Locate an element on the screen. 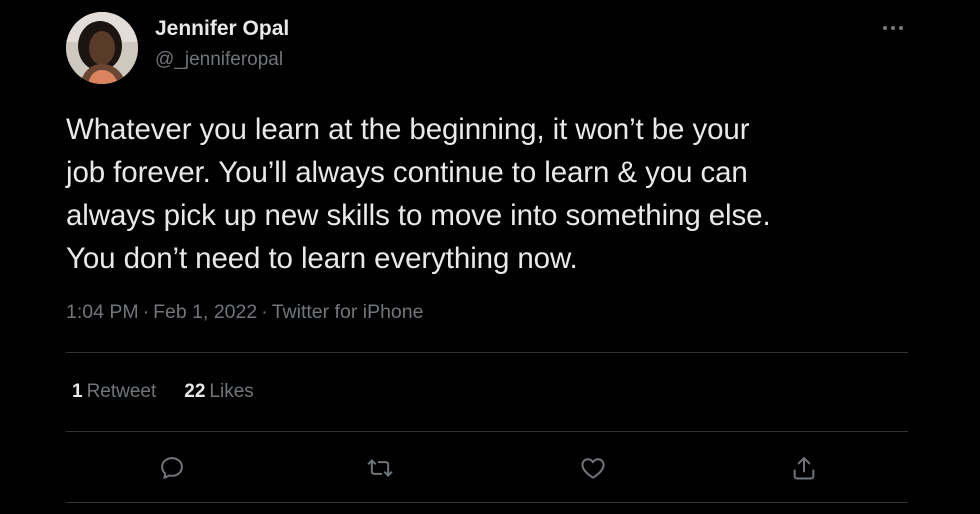 The height and width of the screenshot is (514, 980). more-options-button is located at coordinates (893, 28).